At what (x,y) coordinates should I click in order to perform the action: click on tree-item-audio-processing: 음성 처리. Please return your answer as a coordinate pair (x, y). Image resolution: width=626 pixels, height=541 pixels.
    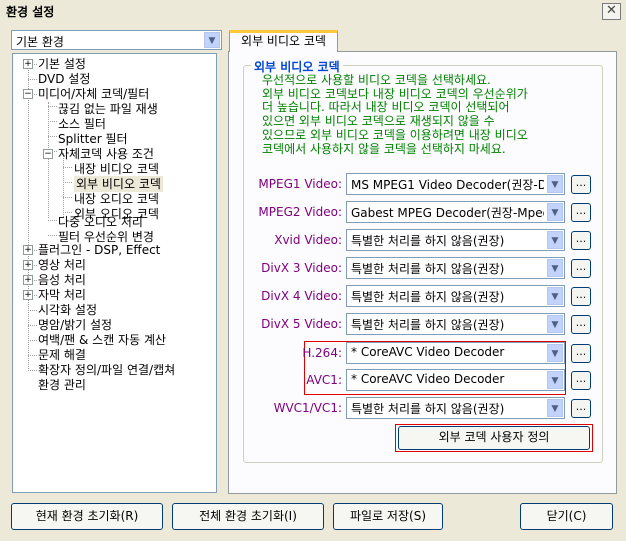
    Looking at the image, I should click on (62, 280).